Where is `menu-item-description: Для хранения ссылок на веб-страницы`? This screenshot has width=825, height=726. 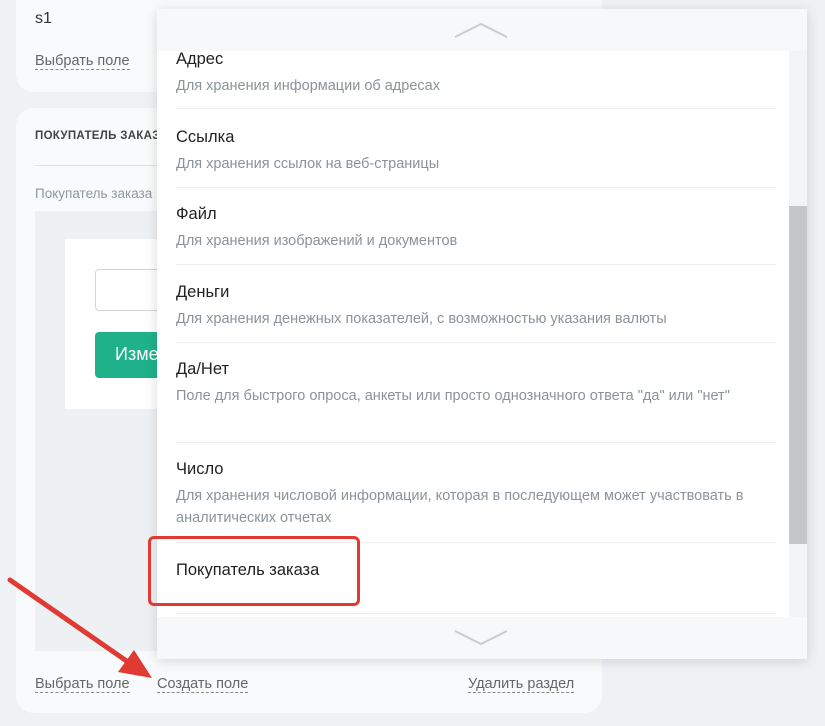 menu-item-description: Для хранения ссылок на веб-страницы is located at coordinates (308, 164).